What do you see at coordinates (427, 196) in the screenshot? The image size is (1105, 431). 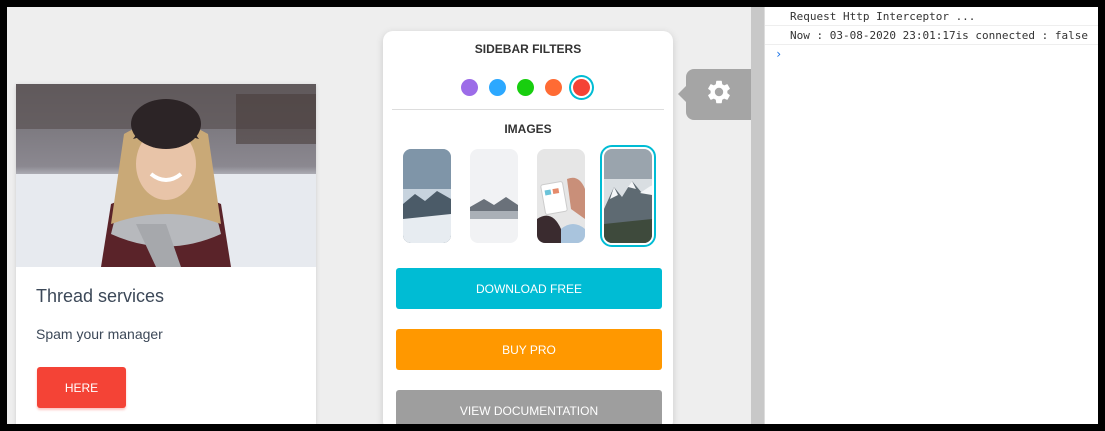 I see `mountain-lake-image` at bounding box center [427, 196].